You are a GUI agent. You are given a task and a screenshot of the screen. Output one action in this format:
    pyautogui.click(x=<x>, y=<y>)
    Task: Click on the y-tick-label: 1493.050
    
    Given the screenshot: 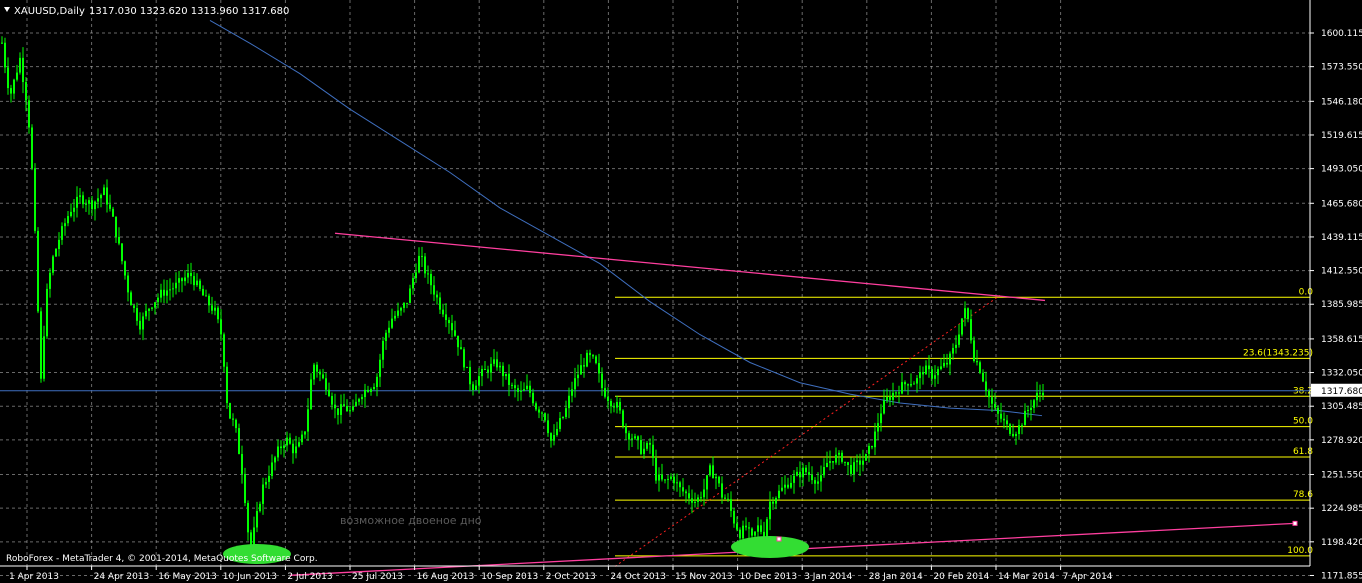 What is the action you would take?
    pyautogui.click(x=1341, y=170)
    